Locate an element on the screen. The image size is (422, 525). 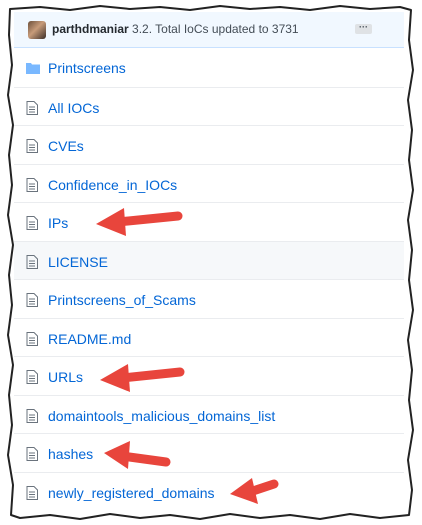
file-link: URLs is located at coordinates (65, 377).